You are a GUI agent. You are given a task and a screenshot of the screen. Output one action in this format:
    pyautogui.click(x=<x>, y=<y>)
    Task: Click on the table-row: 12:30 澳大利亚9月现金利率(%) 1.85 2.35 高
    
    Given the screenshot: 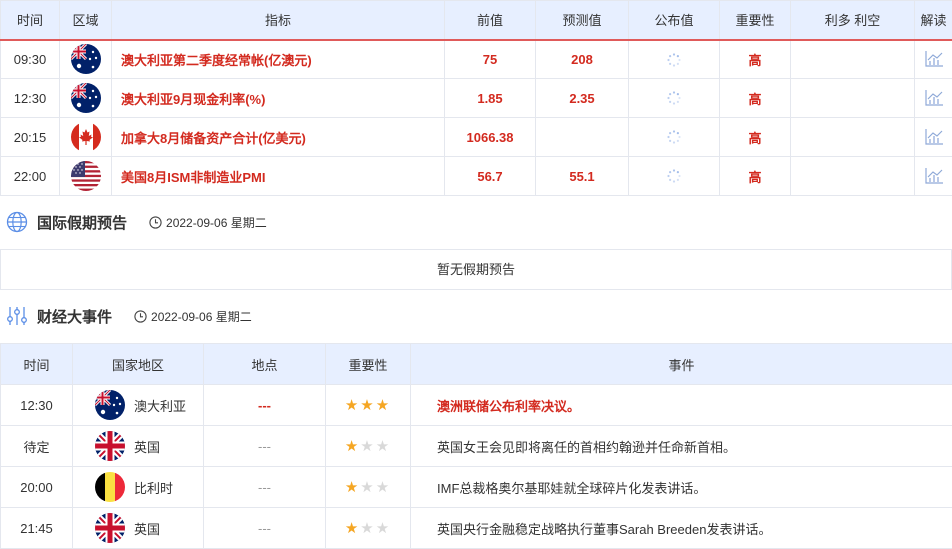 What is the action you would take?
    pyautogui.click(x=476, y=98)
    